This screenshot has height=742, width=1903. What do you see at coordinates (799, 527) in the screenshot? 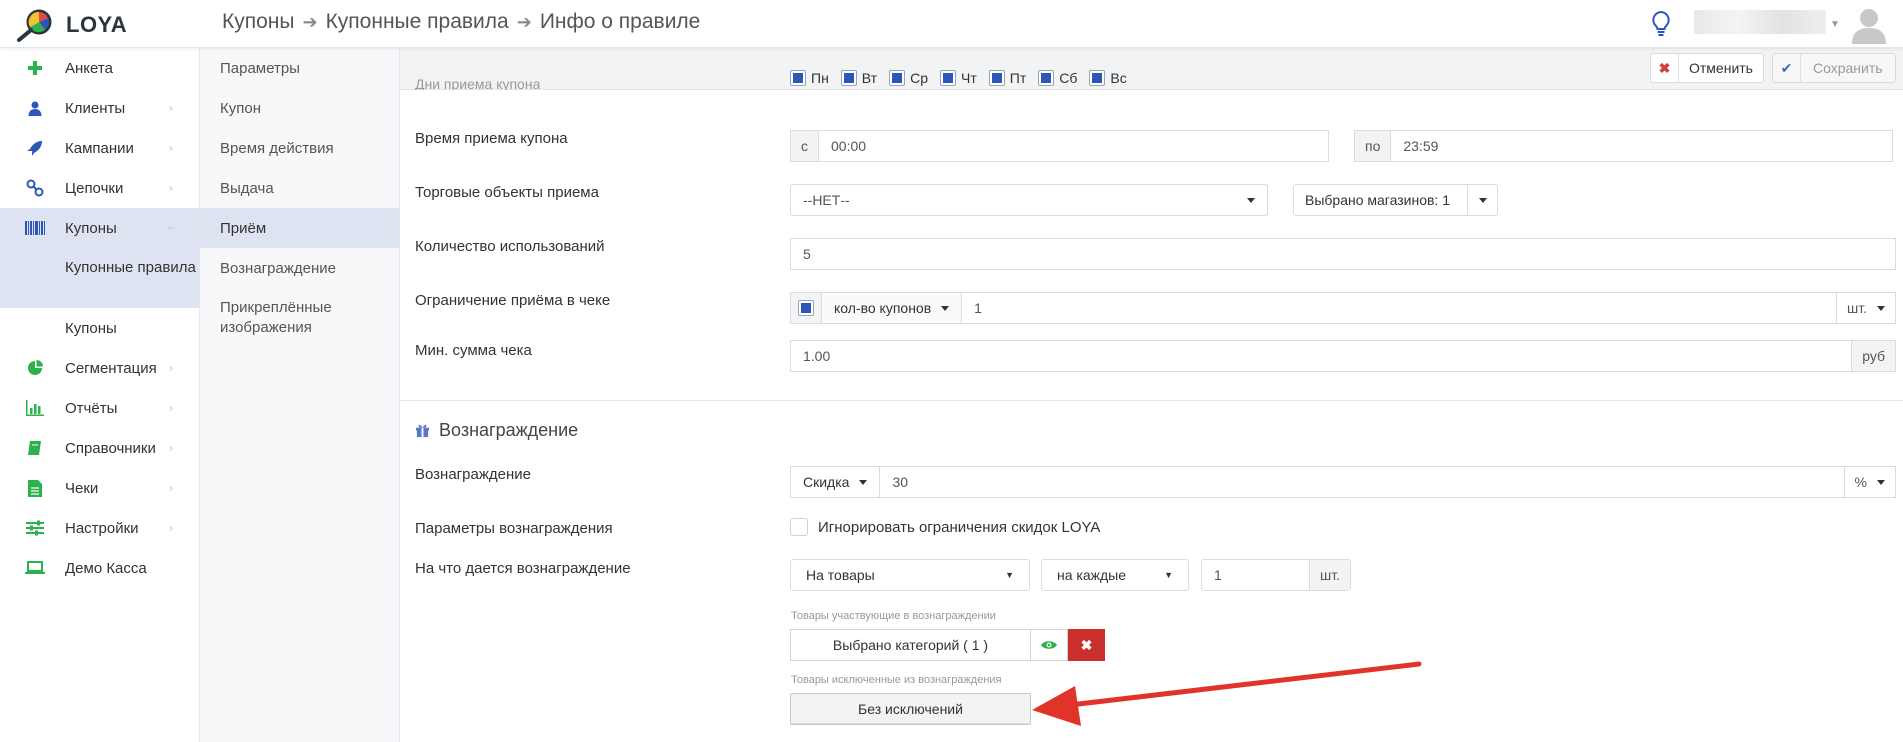
I see `checkbox-unchecked-icon` at bounding box center [799, 527].